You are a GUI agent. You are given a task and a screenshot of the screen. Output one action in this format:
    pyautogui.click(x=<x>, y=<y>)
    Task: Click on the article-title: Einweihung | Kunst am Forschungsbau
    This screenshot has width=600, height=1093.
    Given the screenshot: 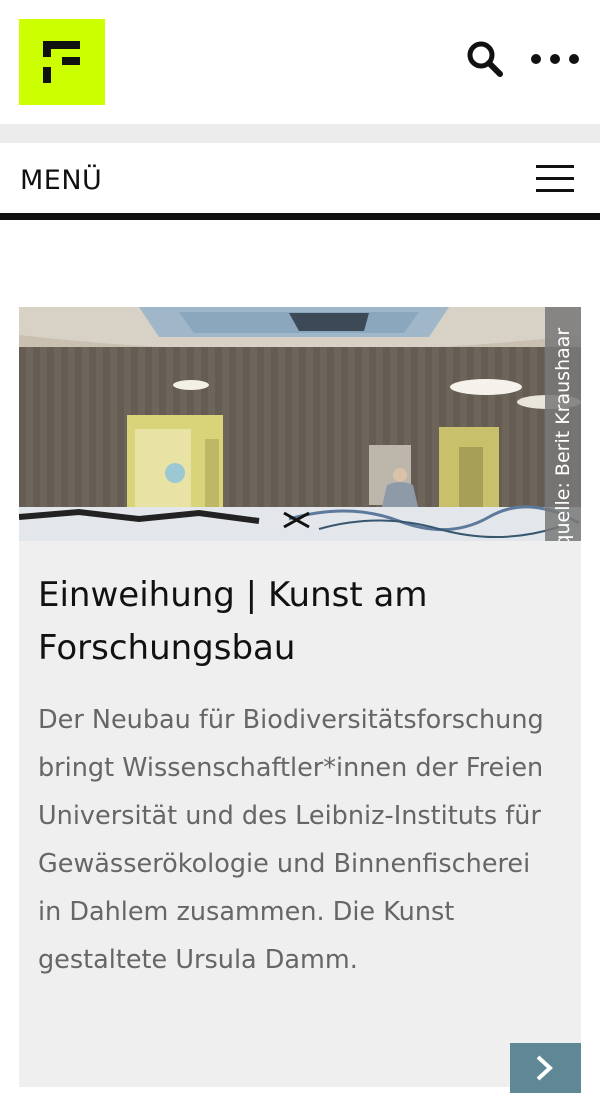 What is the action you would take?
    pyautogui.click(x=283, y=622)
    